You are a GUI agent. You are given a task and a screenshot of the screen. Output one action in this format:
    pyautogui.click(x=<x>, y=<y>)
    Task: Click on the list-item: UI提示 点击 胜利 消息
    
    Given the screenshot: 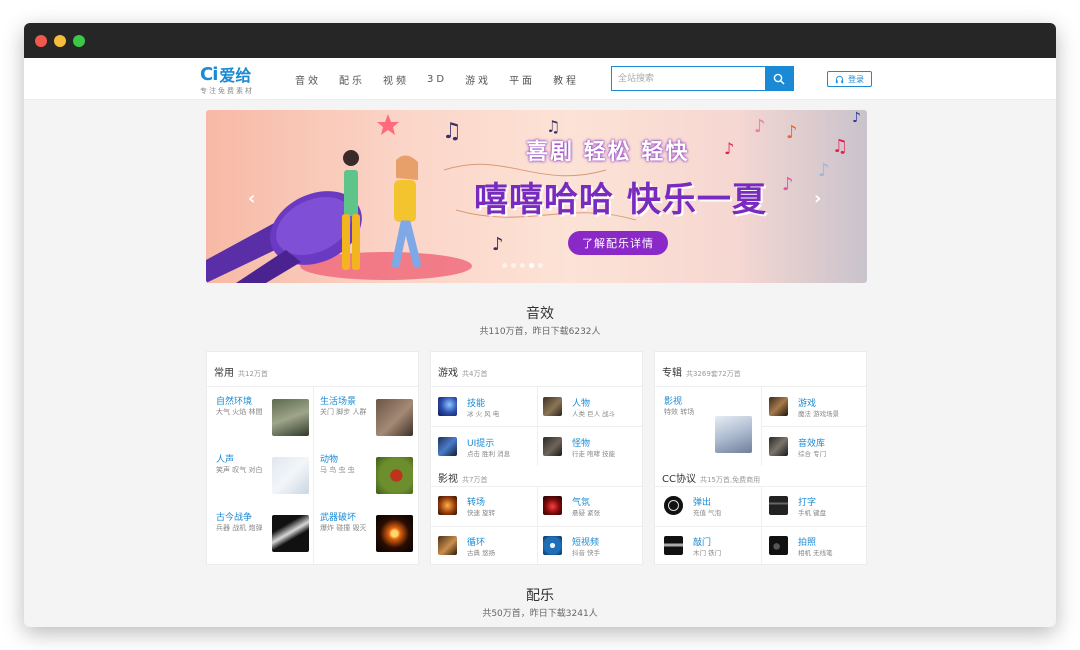 What is the action you would take?
    pyautogui.click(x=488, y=451)
    